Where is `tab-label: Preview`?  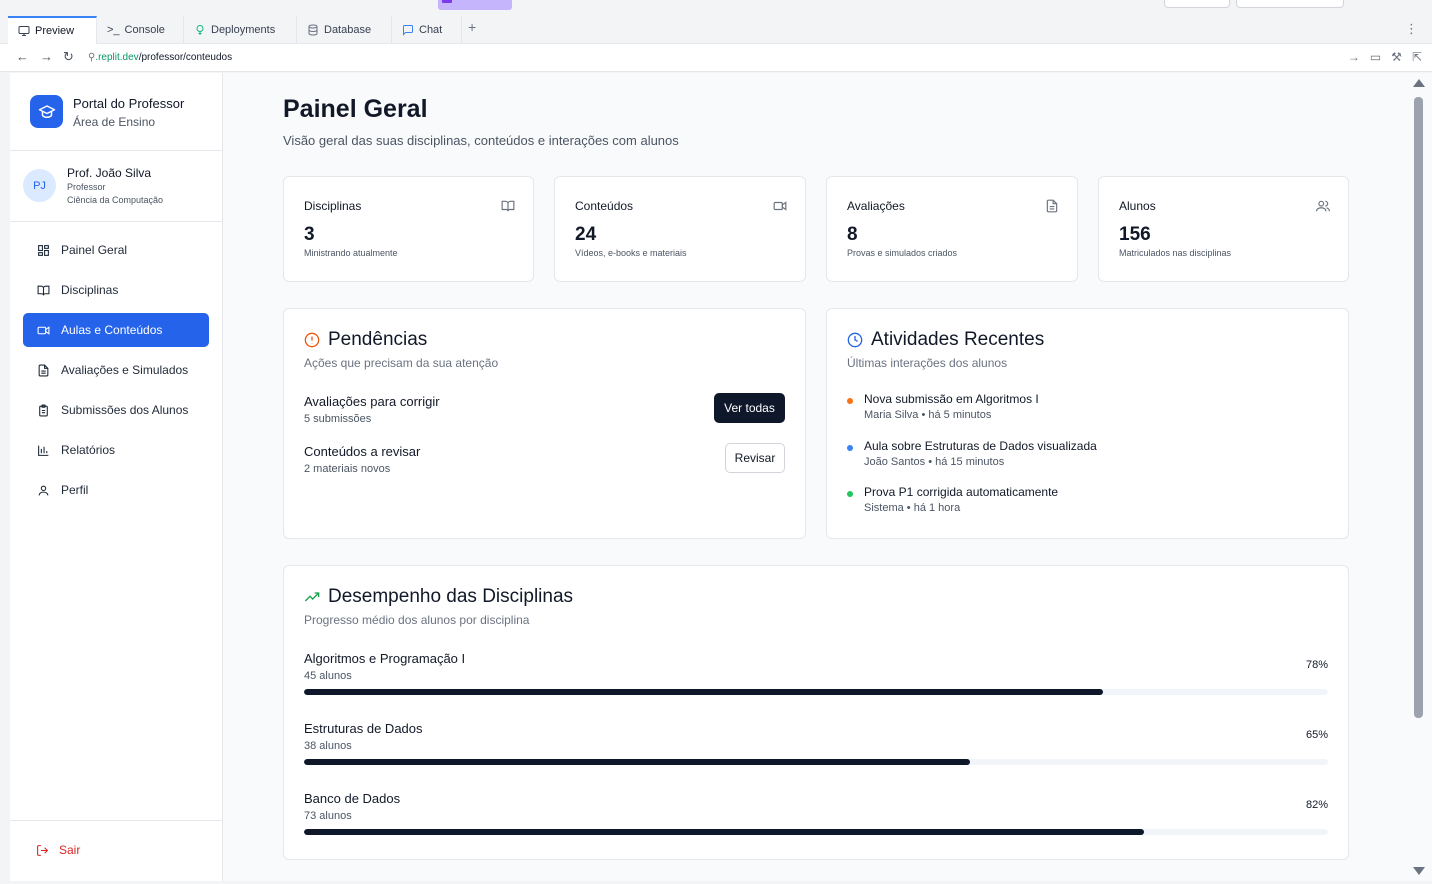
tab-label: Preview is located at coordinates (55, 31).